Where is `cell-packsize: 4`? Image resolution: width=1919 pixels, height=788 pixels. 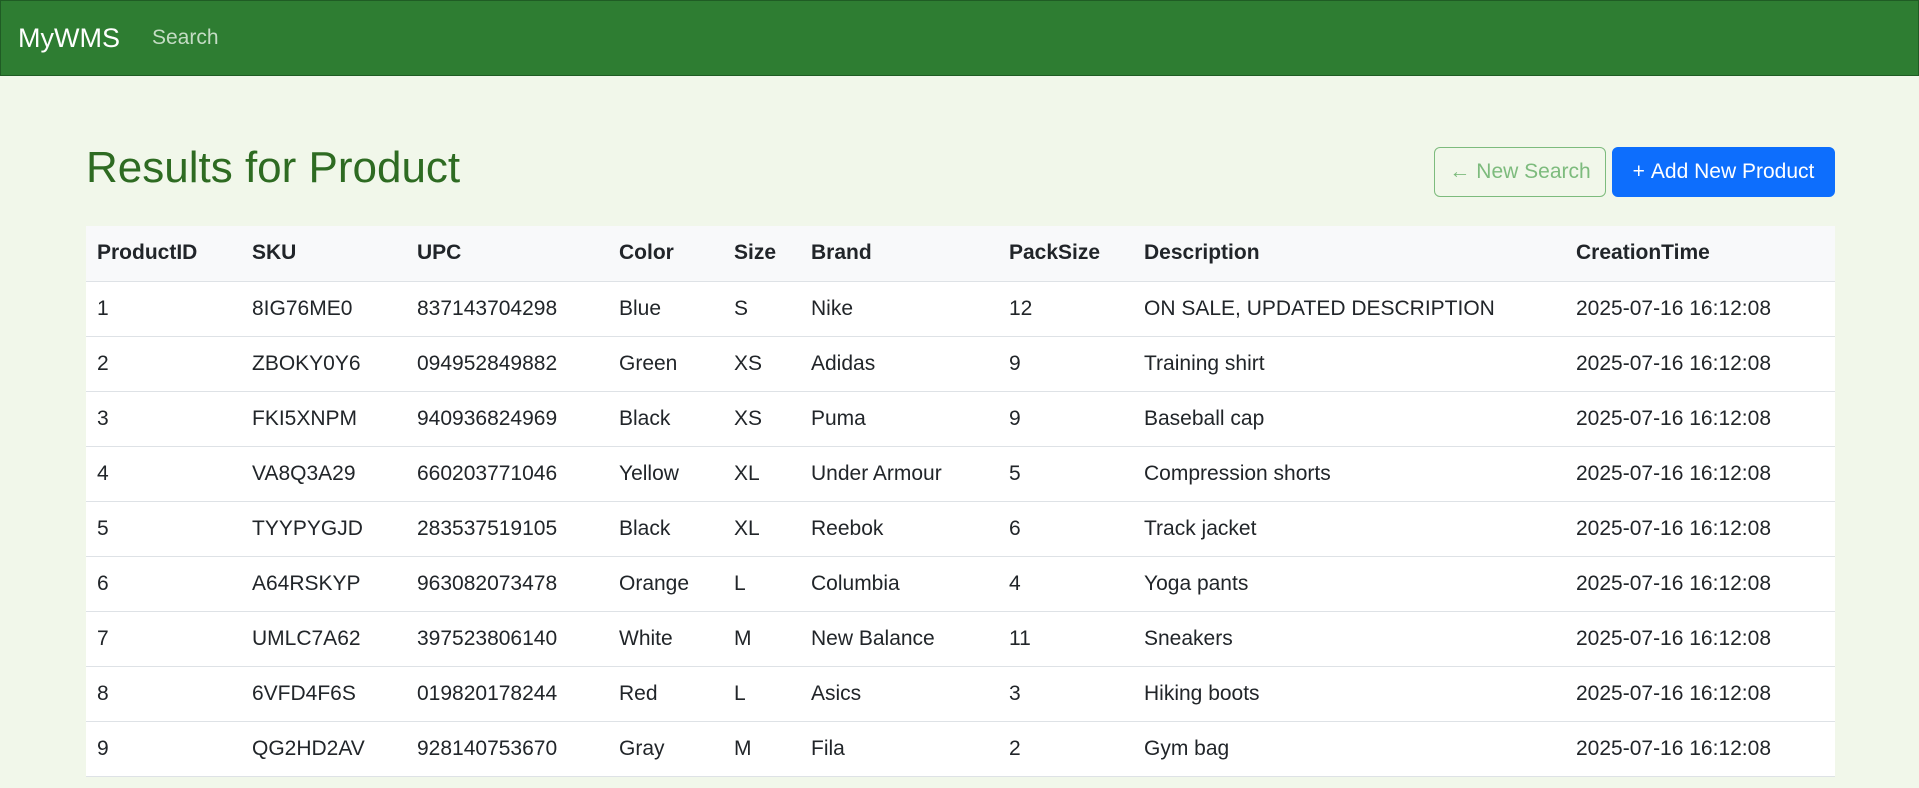
cell-packsize: 4 is located at coordinates (1065, 584).